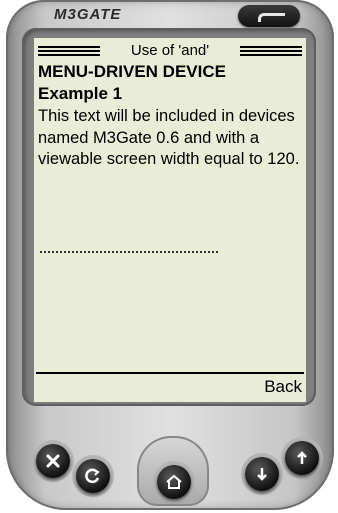 The height and width of the screenshot is (513, 338). What do you see at coordinates (129, 252) in the screenshot?
I see `dotted-separator` at bounding box center [129, 252].